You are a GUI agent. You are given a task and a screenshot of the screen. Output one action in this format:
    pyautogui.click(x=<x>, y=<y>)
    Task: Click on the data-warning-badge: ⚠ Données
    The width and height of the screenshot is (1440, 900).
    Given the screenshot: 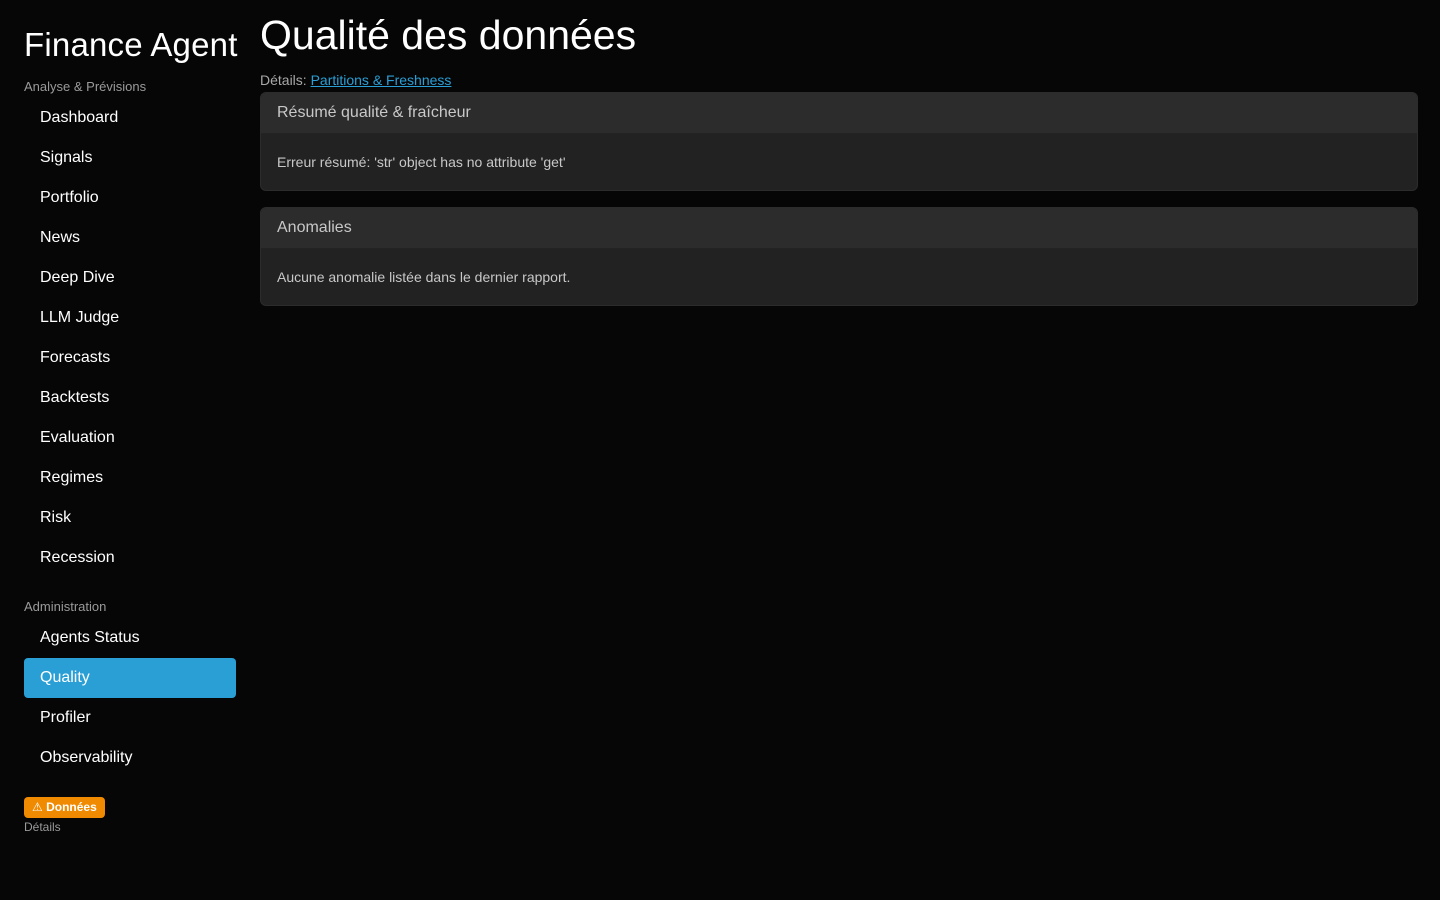 What is the action you would take?
    pyautogui.click(x=64, y=807)
    